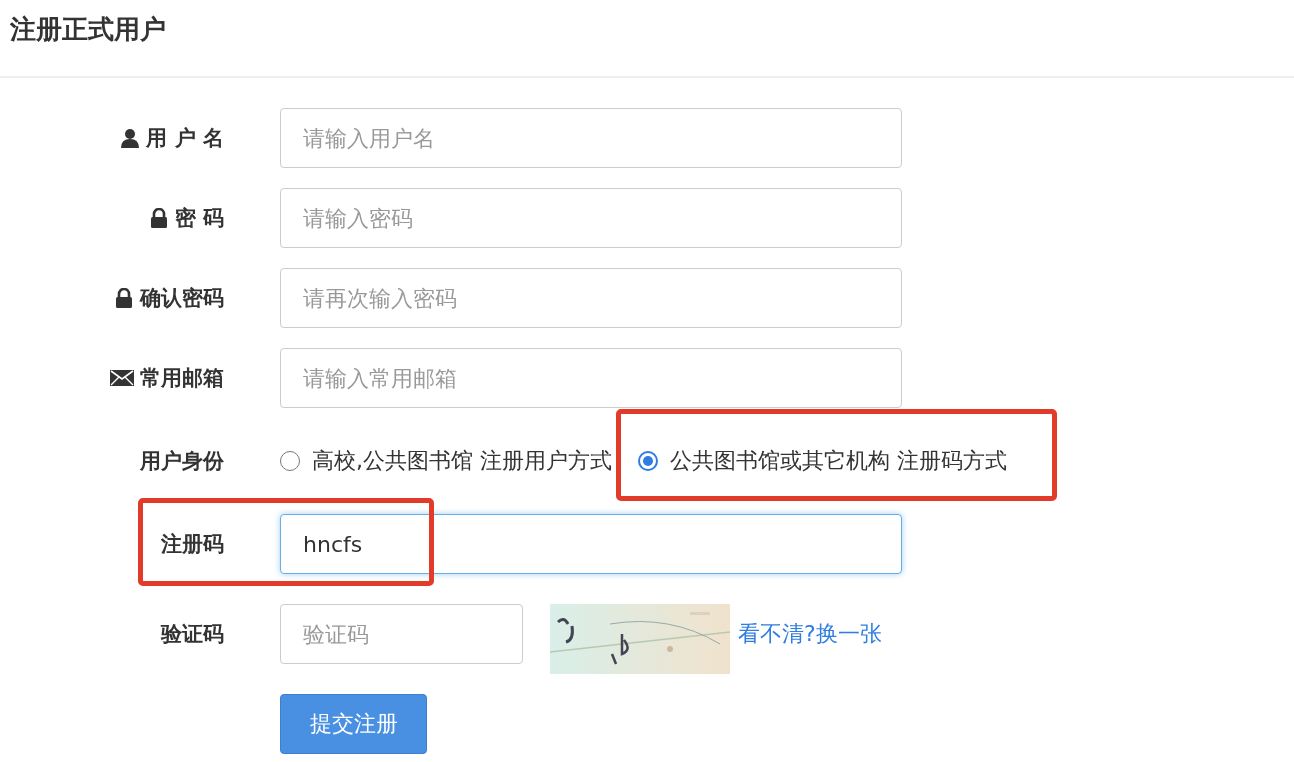  I want to click on field-label: 用 户 名, so click(185, 138).